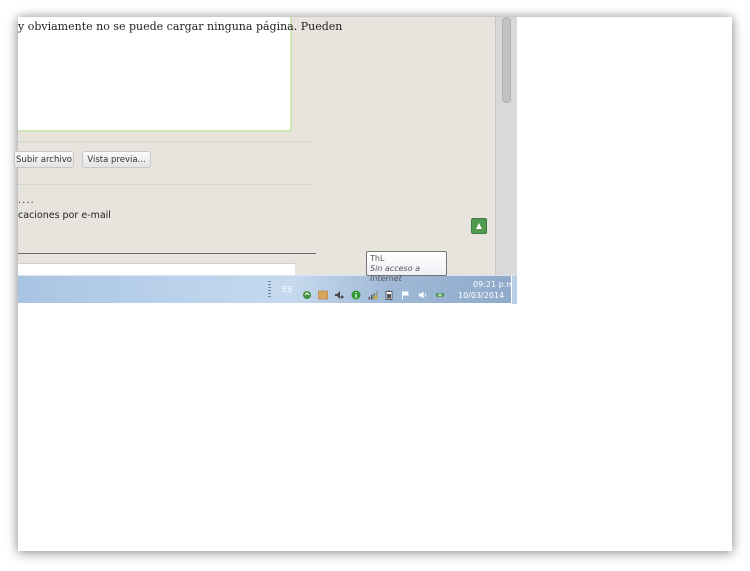 The width and height of the screenshot is (750, 571). I want to click on vertical-scrollbar, so click(506, 146).